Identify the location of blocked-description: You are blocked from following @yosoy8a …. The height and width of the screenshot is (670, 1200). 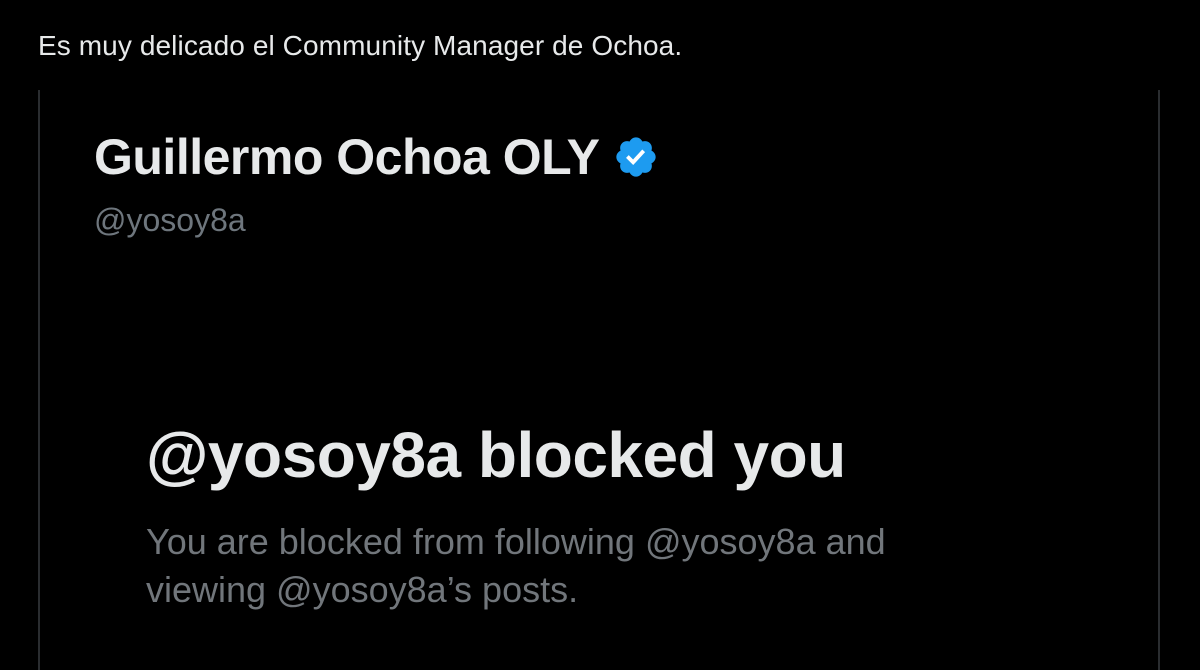
(596, 566).